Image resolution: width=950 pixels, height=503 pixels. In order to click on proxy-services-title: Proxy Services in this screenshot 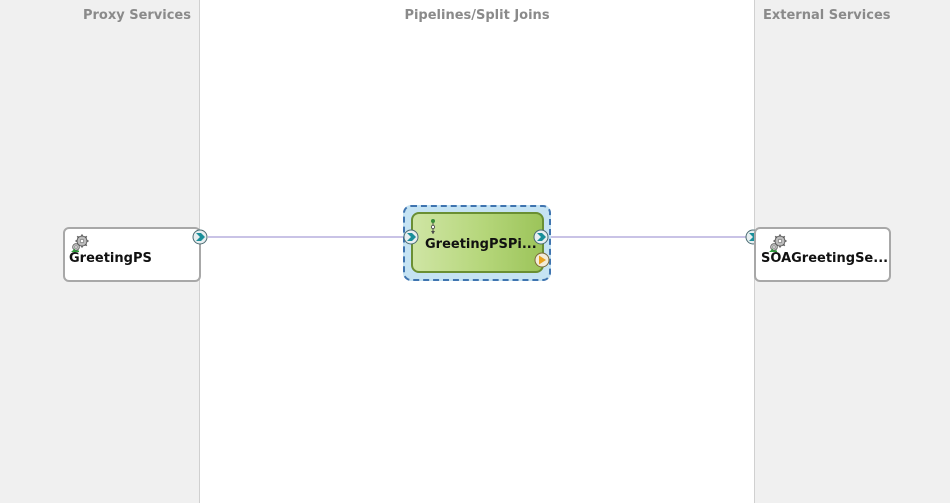, I will do `click(136, 15)`.